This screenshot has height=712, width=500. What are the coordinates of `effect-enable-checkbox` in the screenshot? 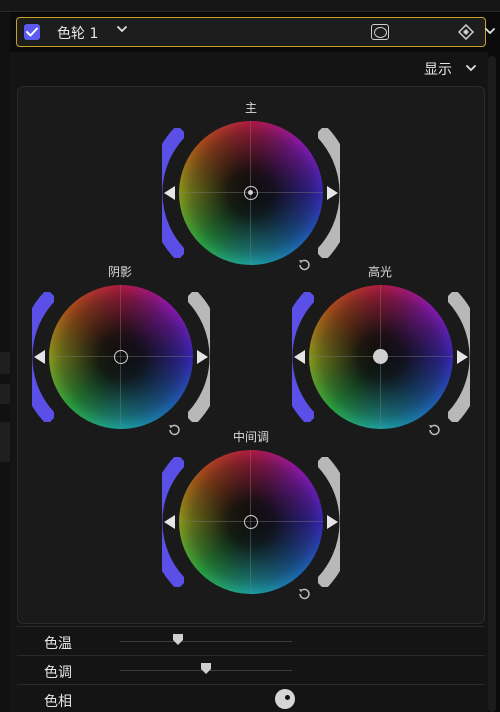 It's located at (32, 32).